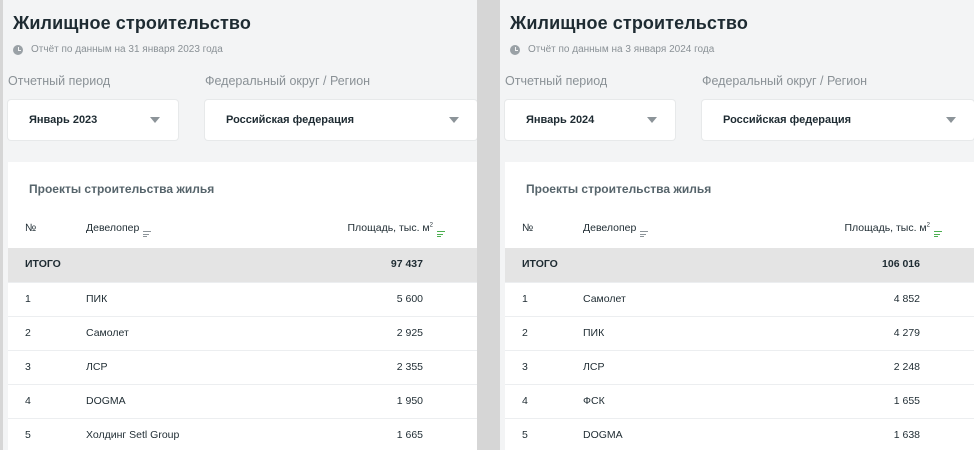 The width and height of the screenshot is (974, 450). What do you see at coordinates (594, 401) in the screenshot?
I see `row-developer: ФСК` at bounding box center [594, 401].